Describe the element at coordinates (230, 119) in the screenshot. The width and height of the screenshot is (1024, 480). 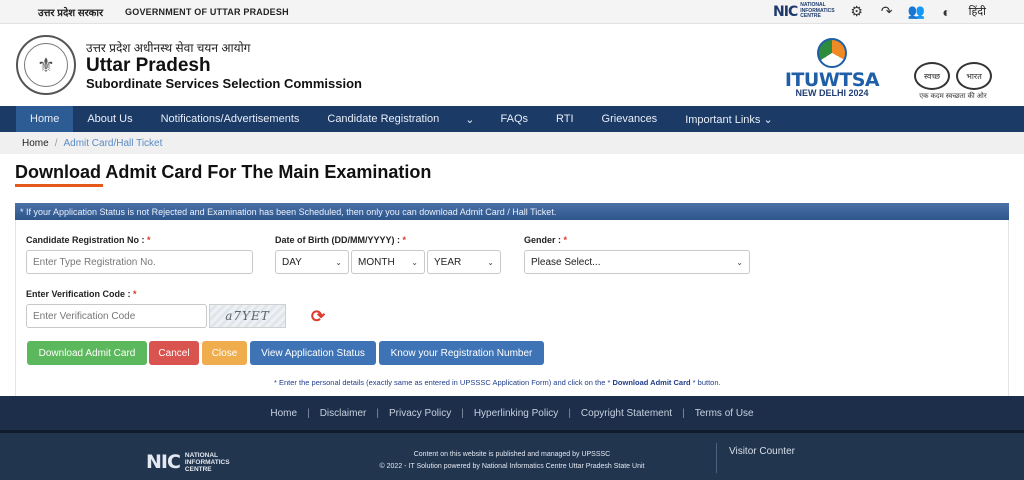
I see `nav-item-notifications: Notifications/Advertisements` at that location.